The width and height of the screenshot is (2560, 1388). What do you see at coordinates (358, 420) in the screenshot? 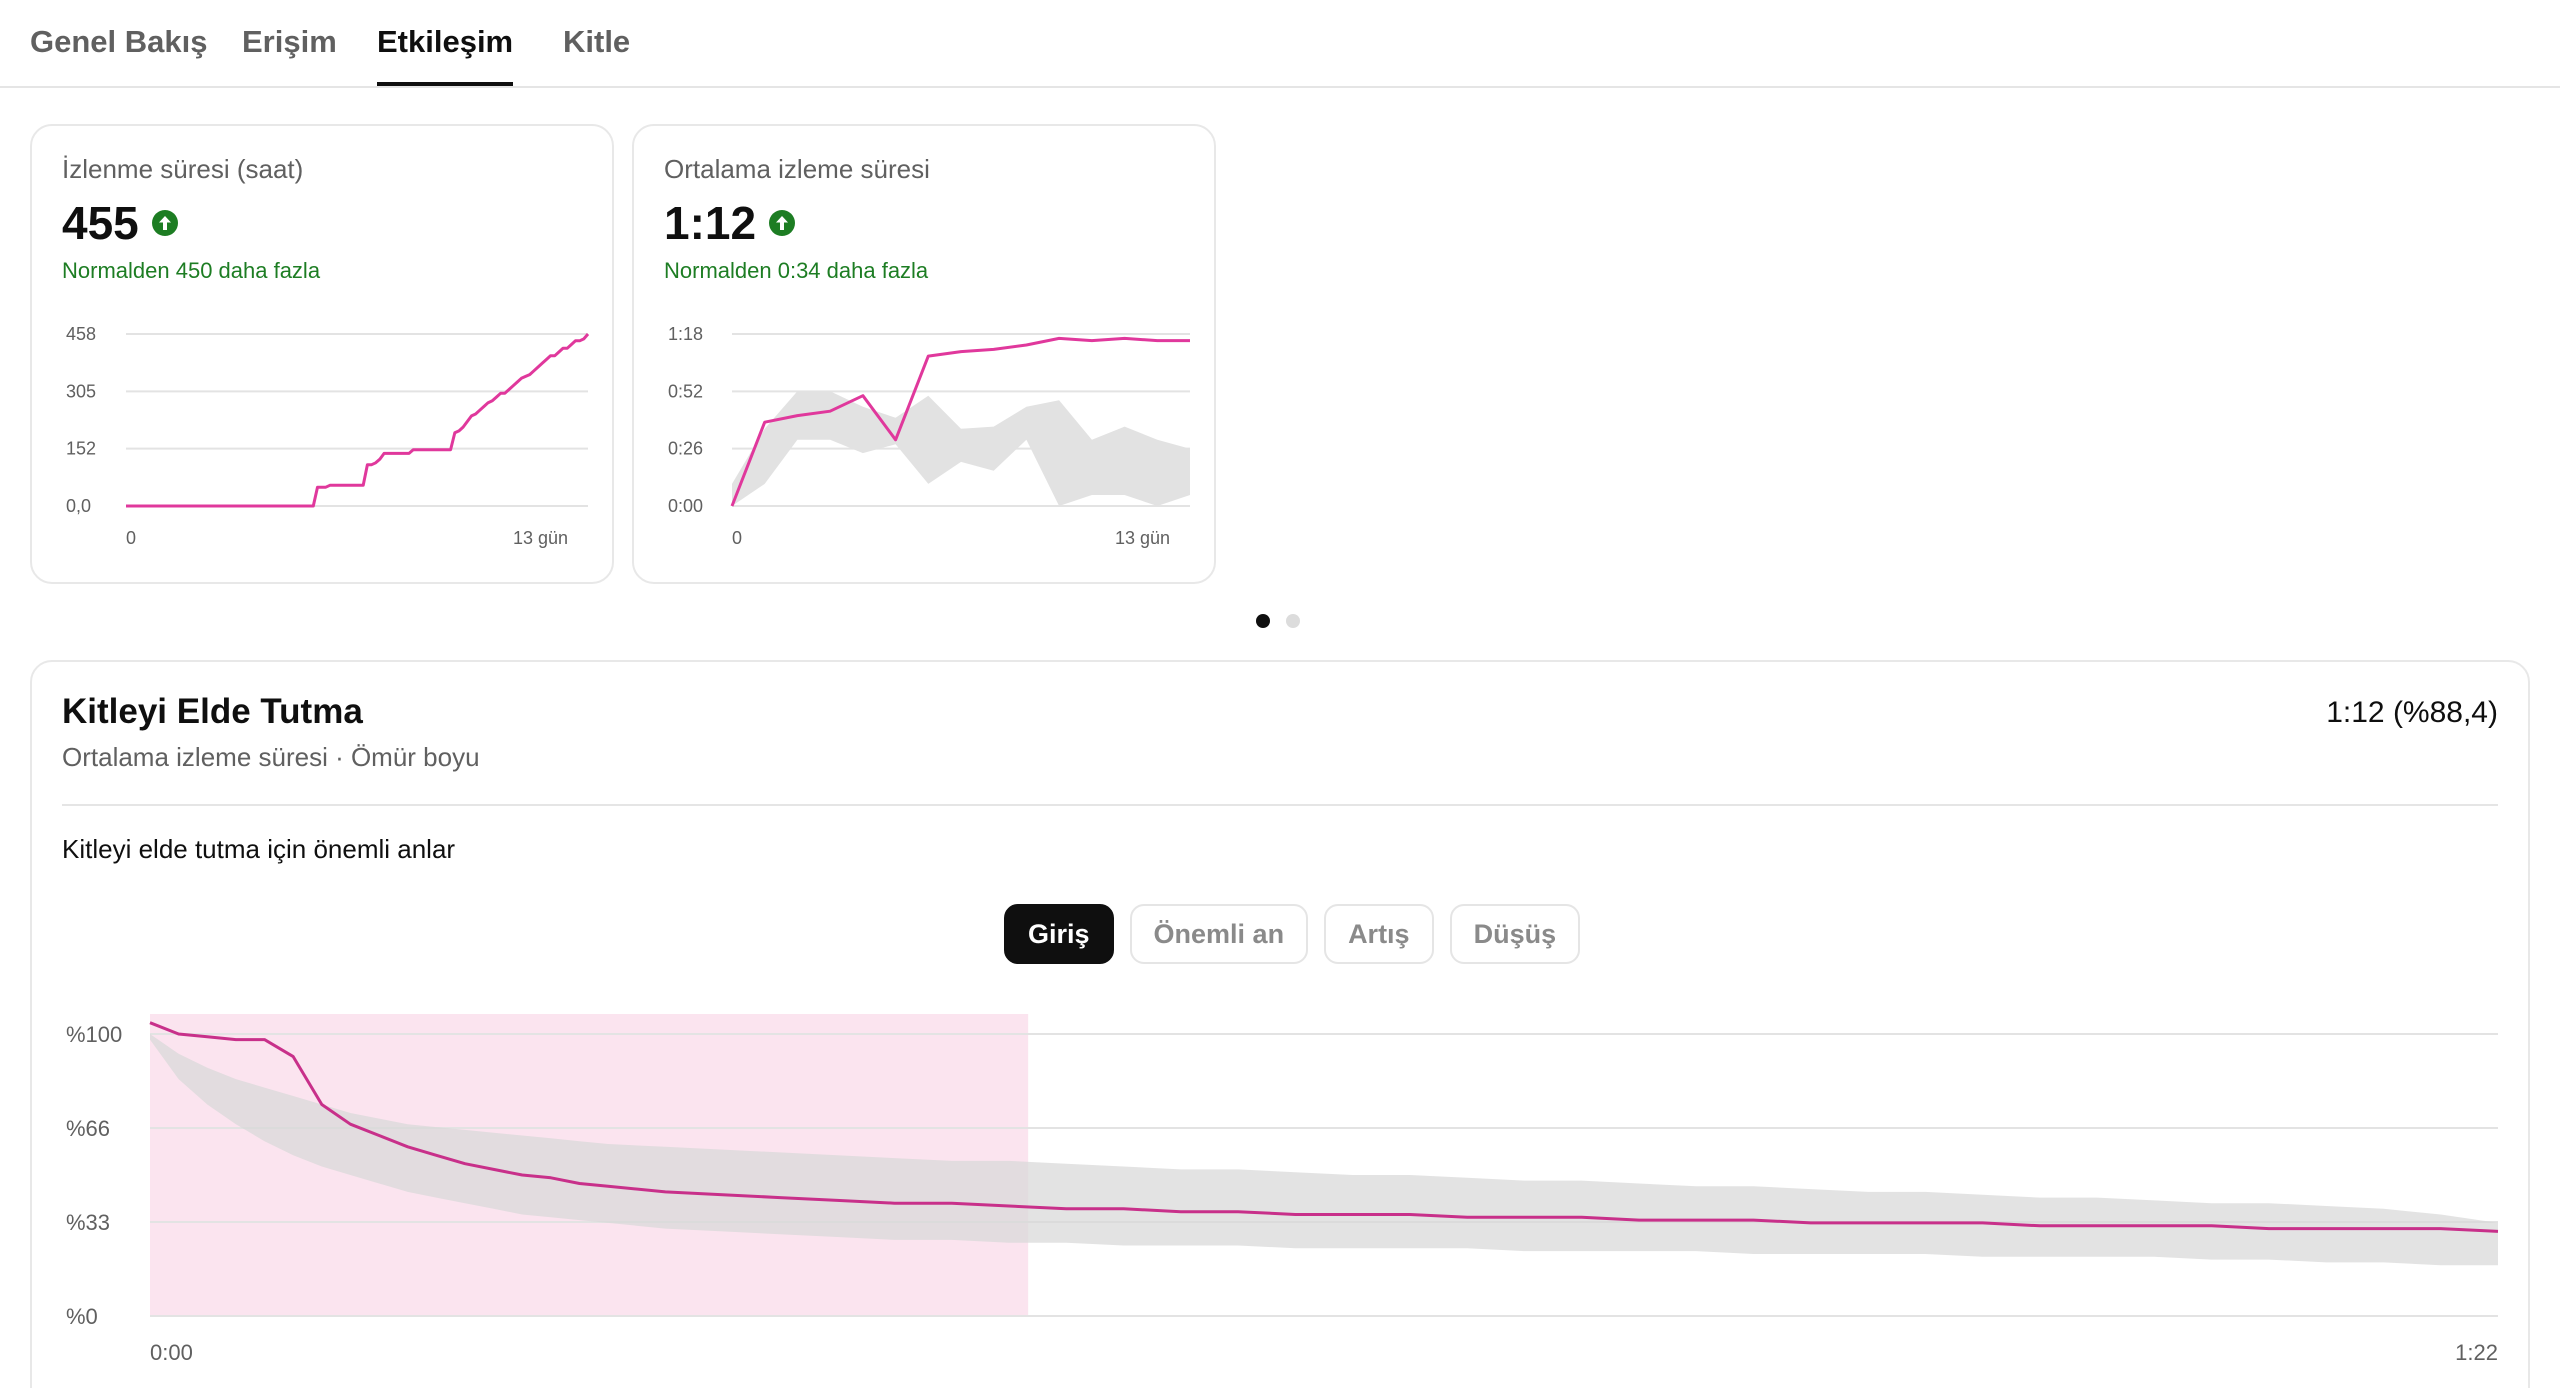
I see `series-line` at bounding box center [358, 420].